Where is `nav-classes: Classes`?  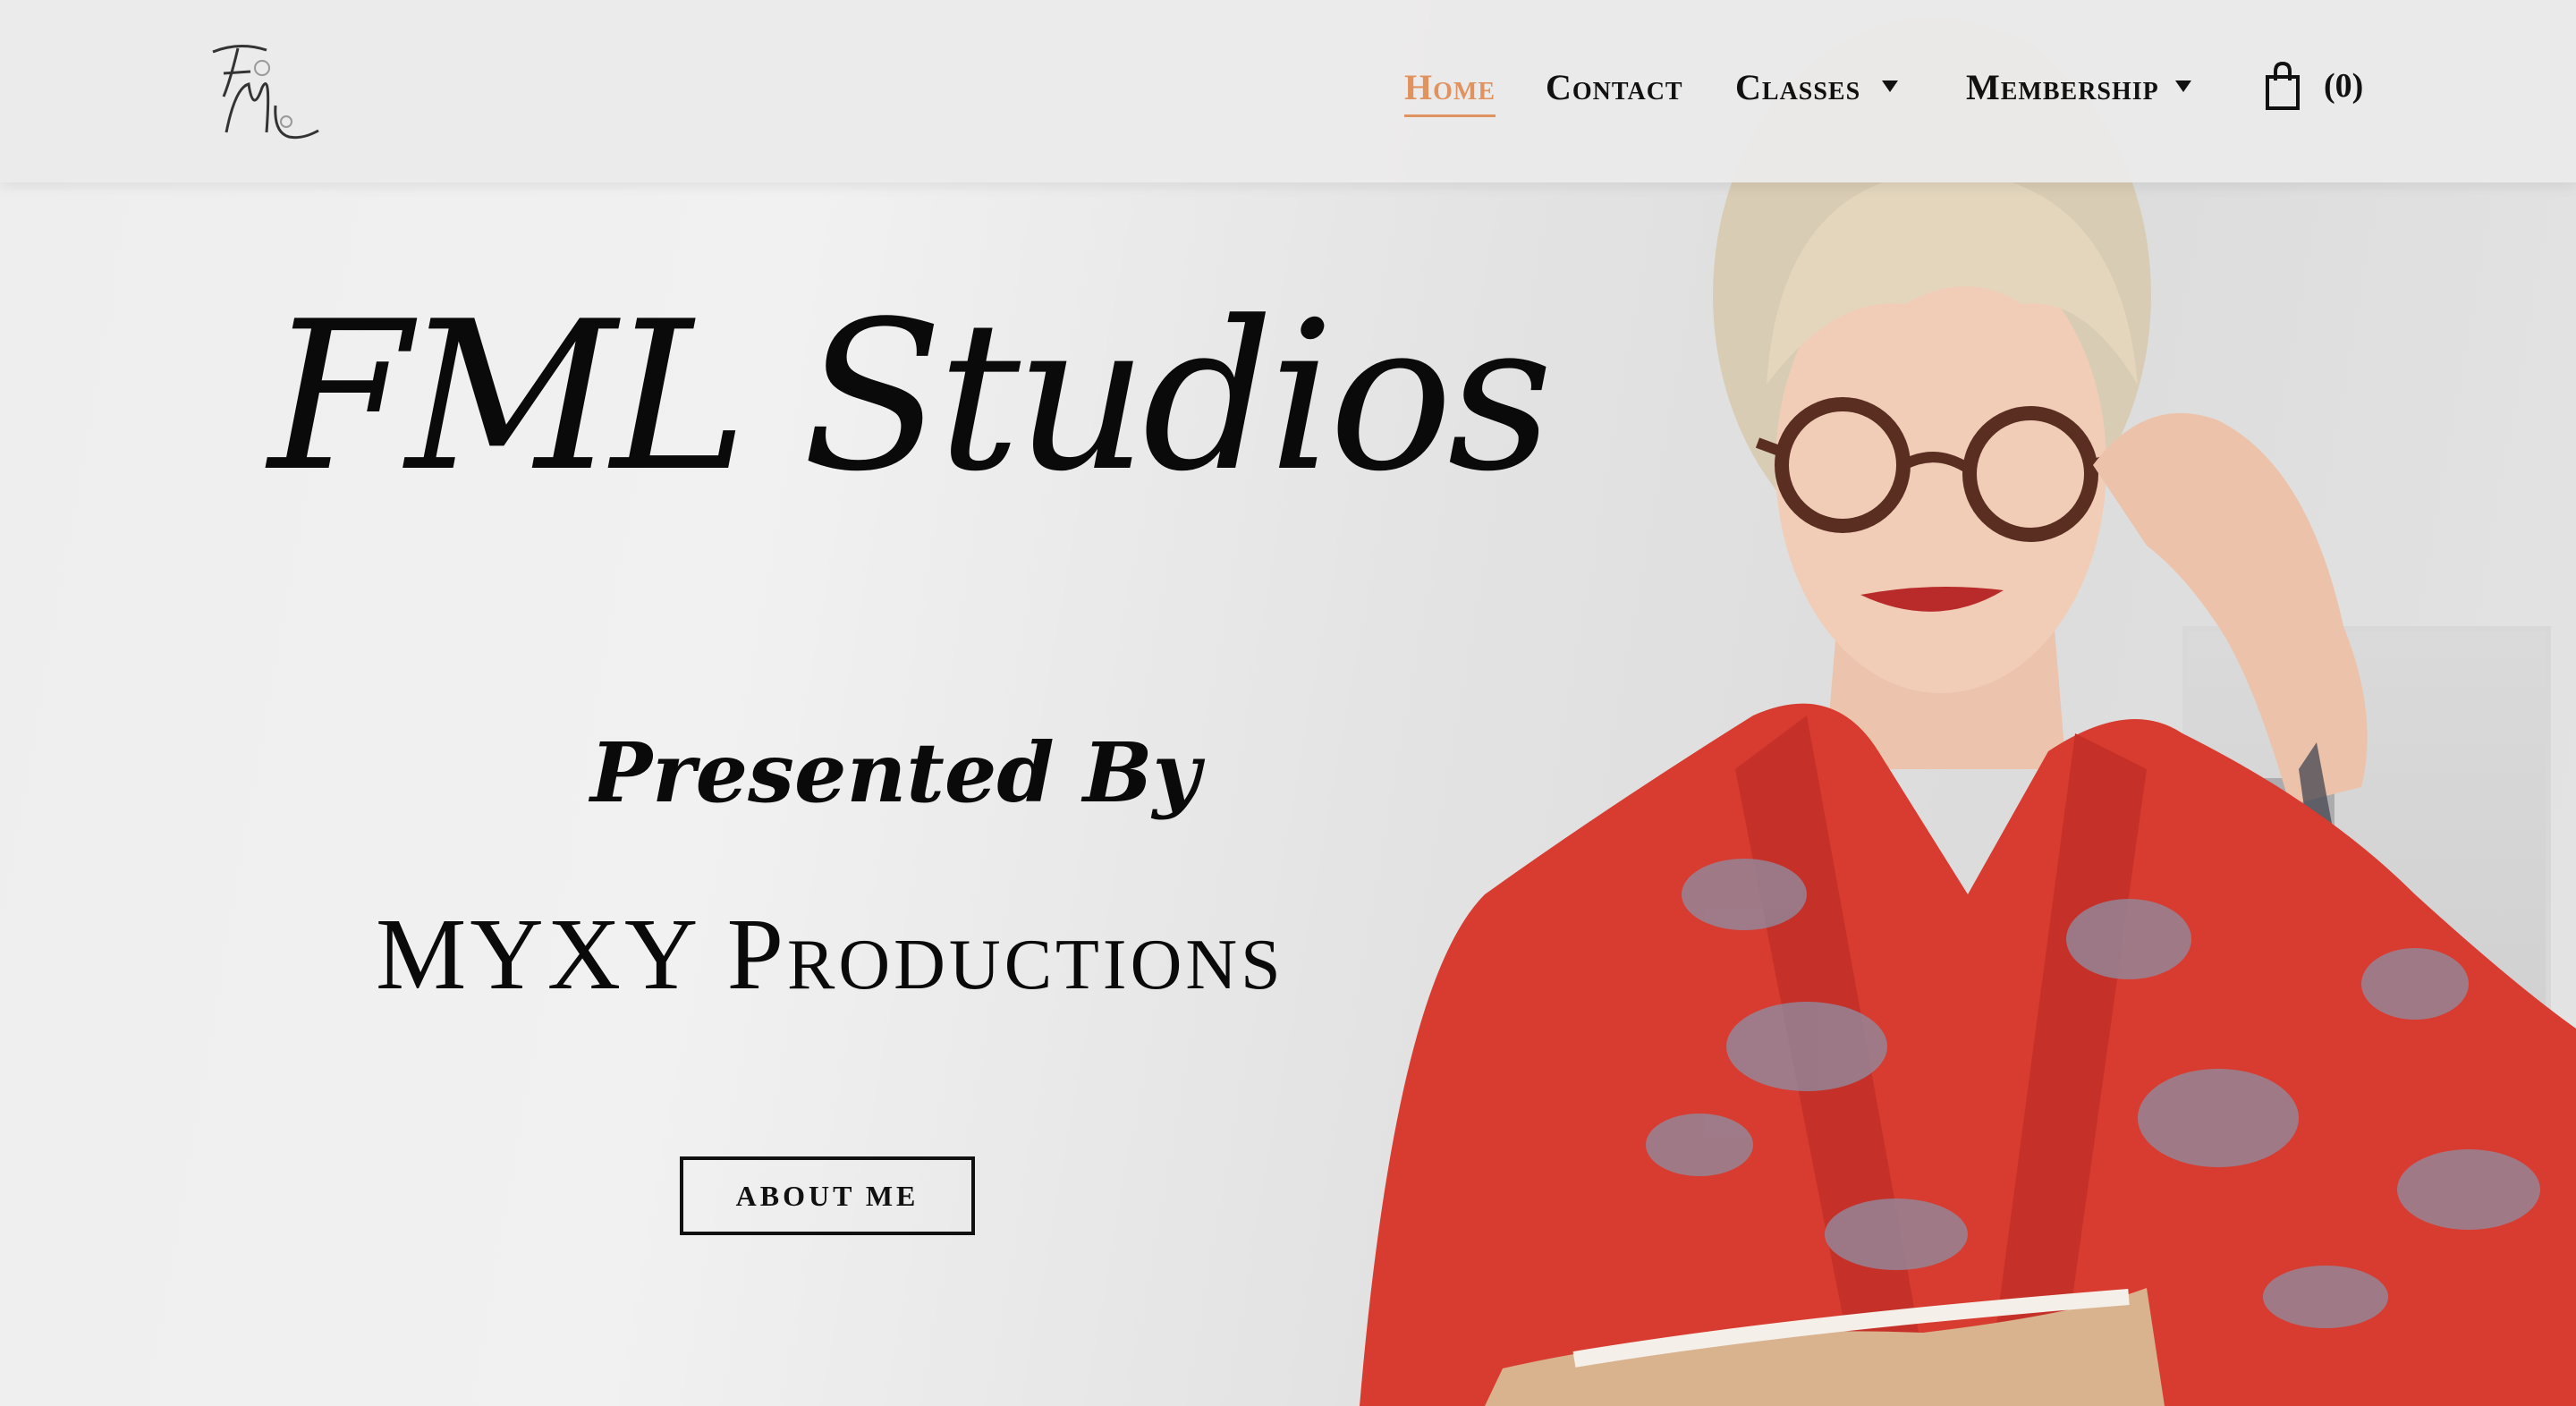 nav-classes: Classes is located at coordinates (1797, 87).